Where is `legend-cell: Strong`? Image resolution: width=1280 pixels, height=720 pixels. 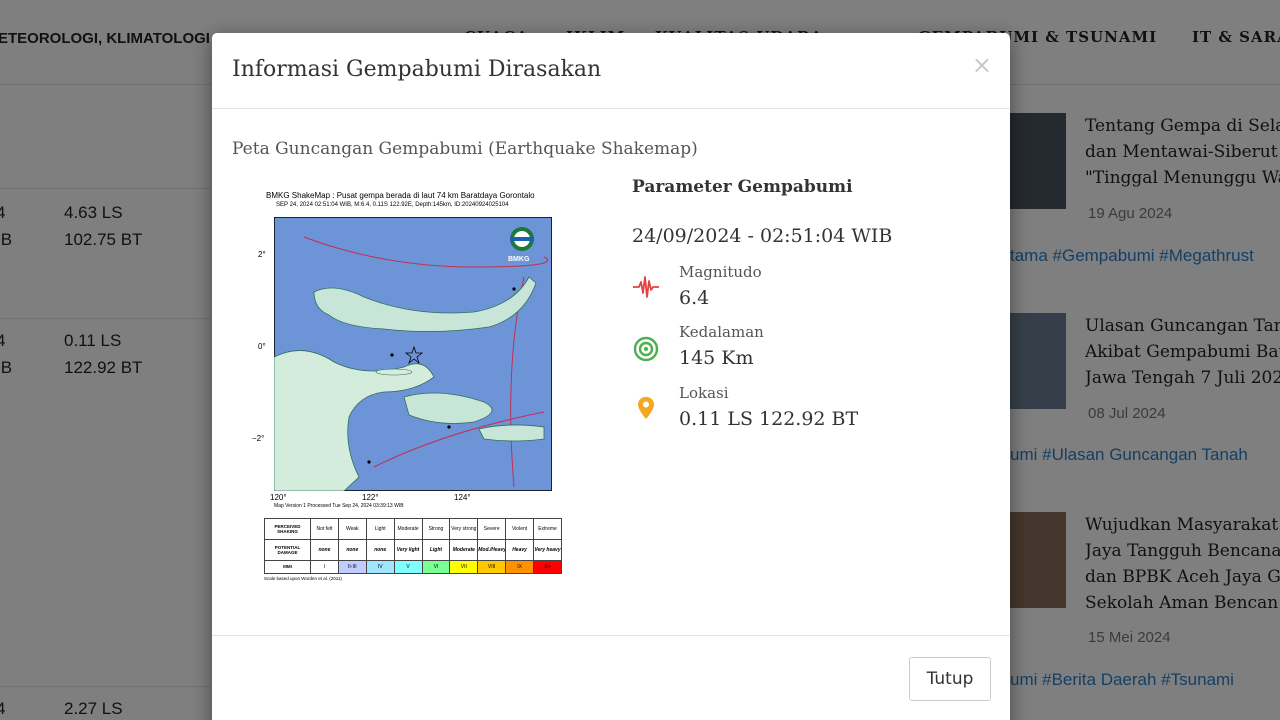
legend-cell: Strong is located at coordinates (436, 529).